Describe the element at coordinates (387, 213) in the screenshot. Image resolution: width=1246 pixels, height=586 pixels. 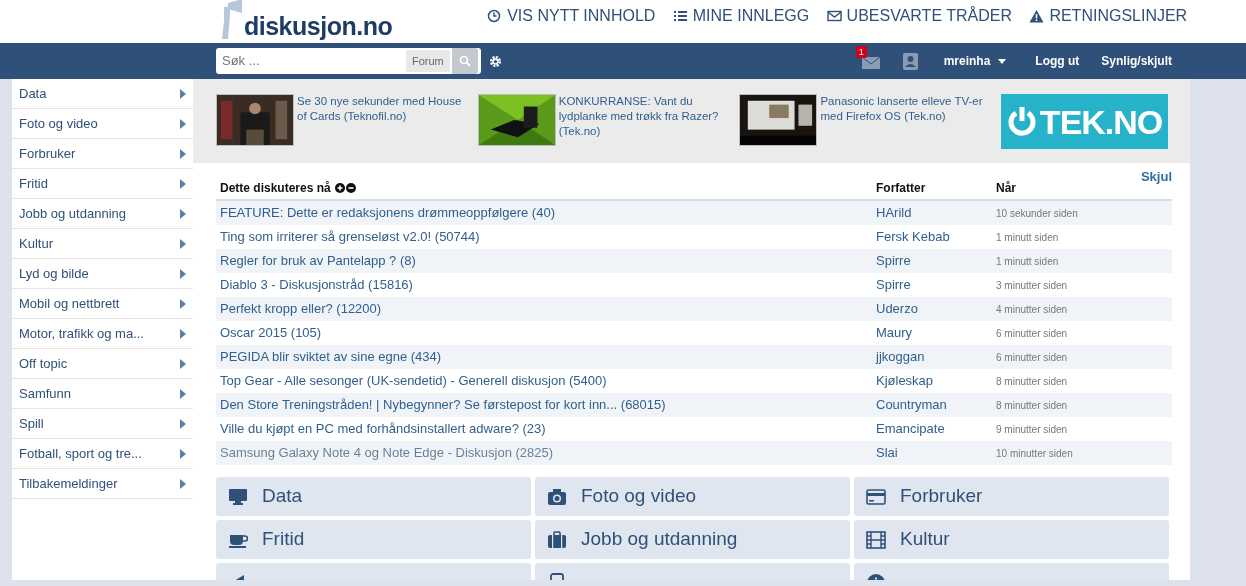
I see `thread-link: FEATURE: Dette er redaksjonens drømmeoppfølgere (40)` at that location.